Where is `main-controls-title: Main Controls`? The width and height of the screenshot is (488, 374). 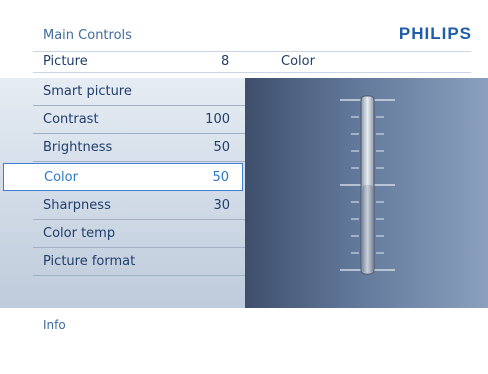 main-controls-title: Main Controls is located at coordinates (87, 35).